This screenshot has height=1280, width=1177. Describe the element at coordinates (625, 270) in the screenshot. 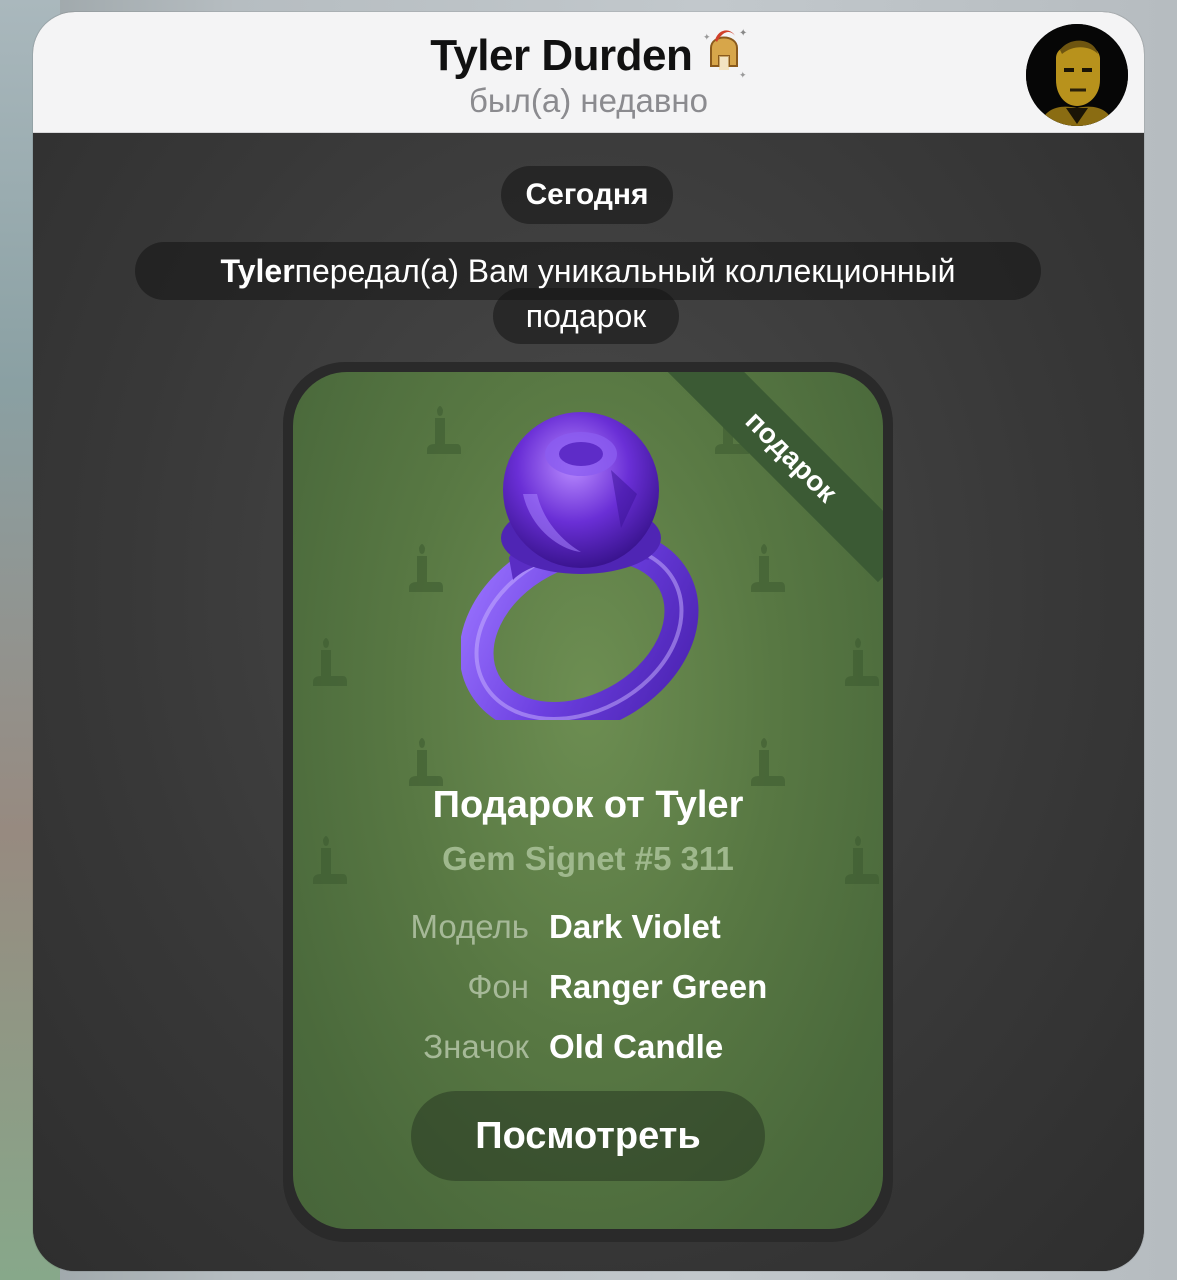

I see `service-text-line1: передал(а) Вам уникальный коллекционный` at that location.